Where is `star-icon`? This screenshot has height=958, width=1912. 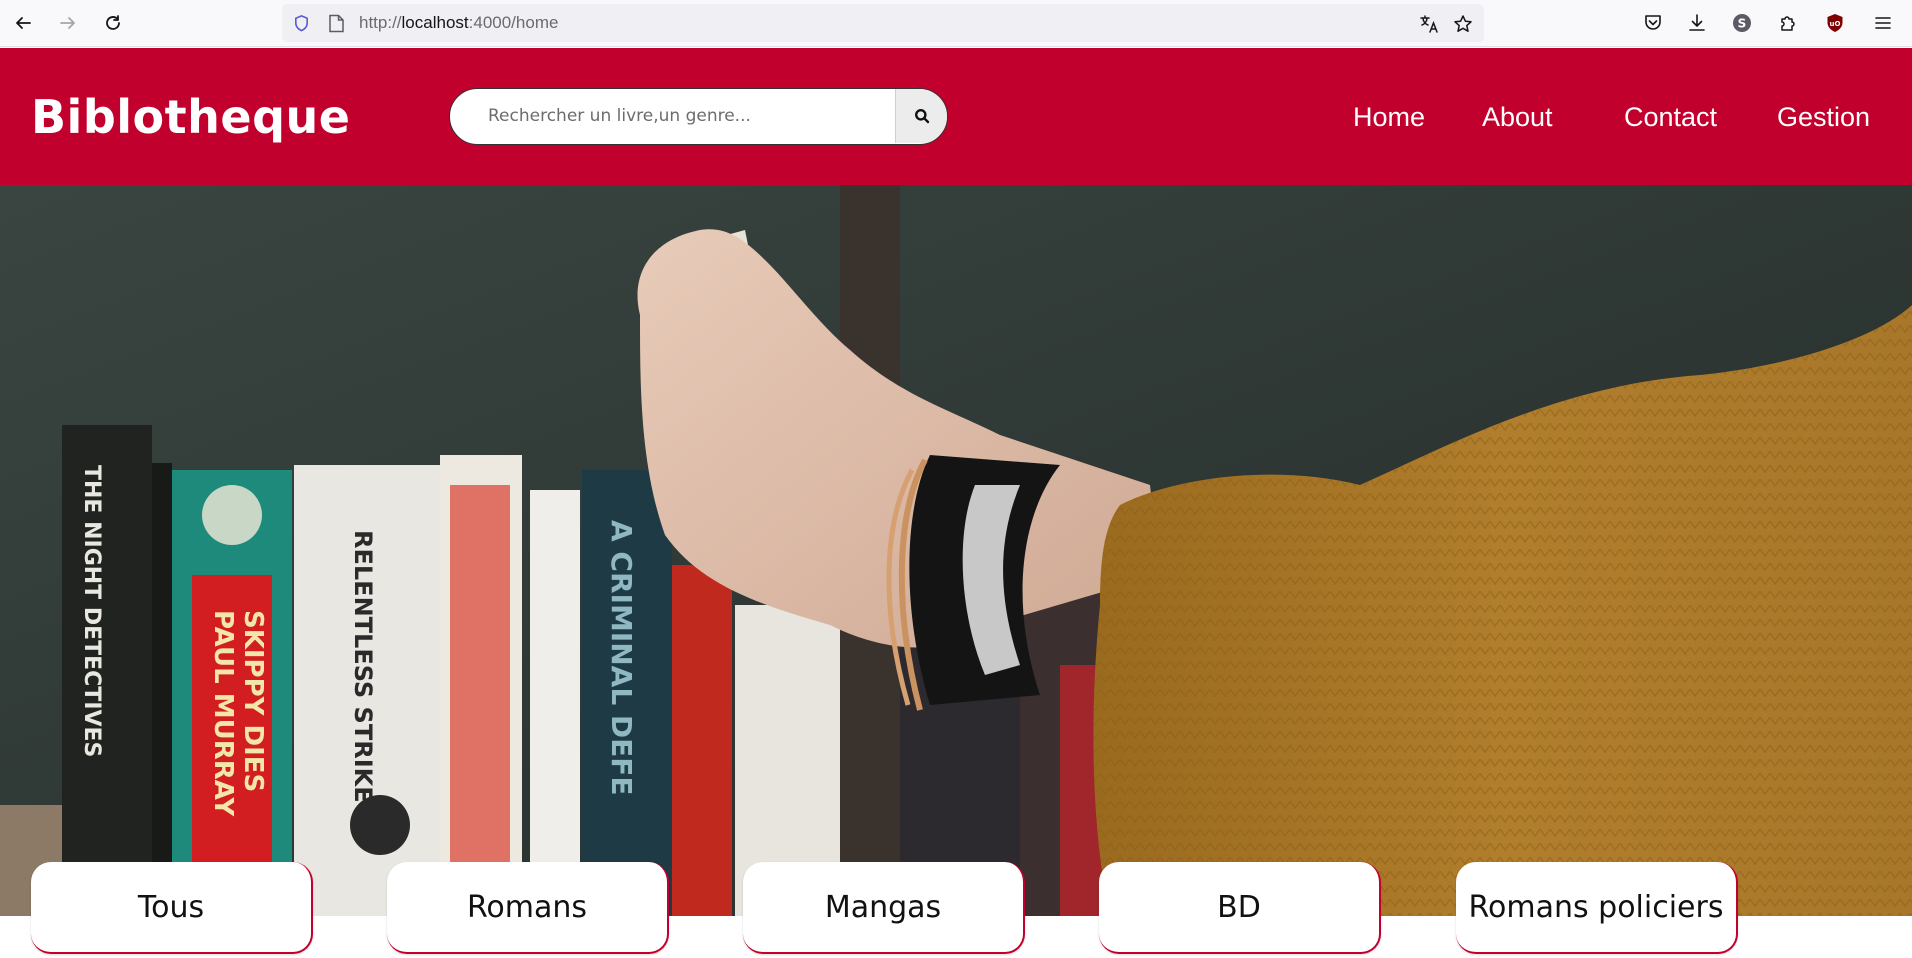 star-icon is located at coordinates (1463, 23).